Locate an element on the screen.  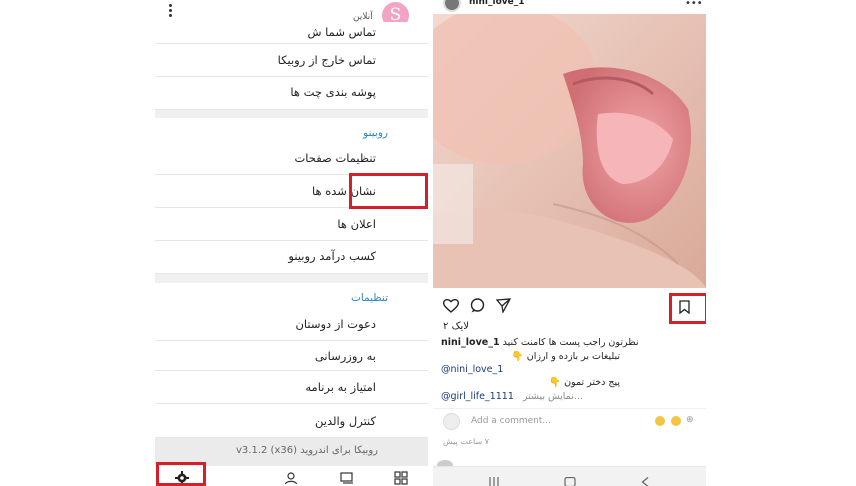
more-options-icon is located at coordinates (170, 12).